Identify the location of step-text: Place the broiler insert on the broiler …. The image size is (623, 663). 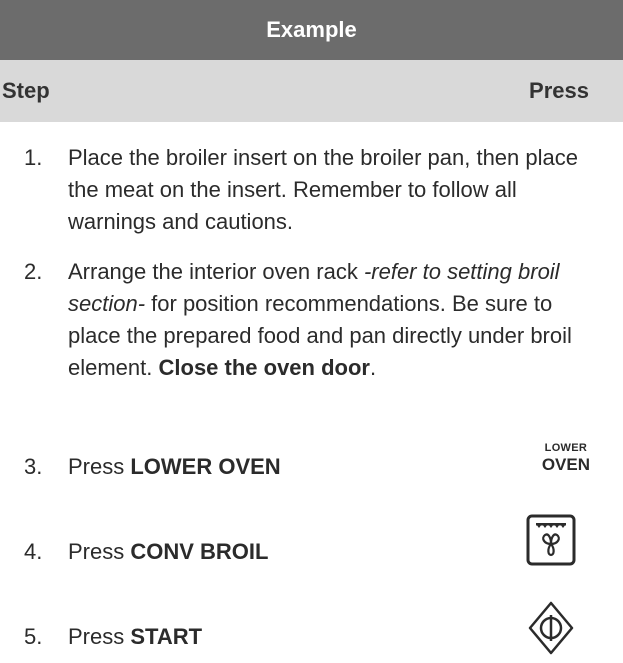
(333, 190).